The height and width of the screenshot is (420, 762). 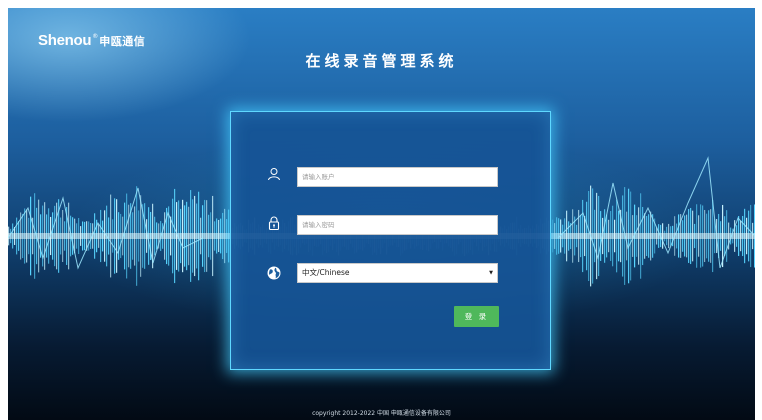 What do you see at coordinates (381, 61) in the screenshot?
I see `system-title: 在线录音管理系统` at bounding box center [381, 61].